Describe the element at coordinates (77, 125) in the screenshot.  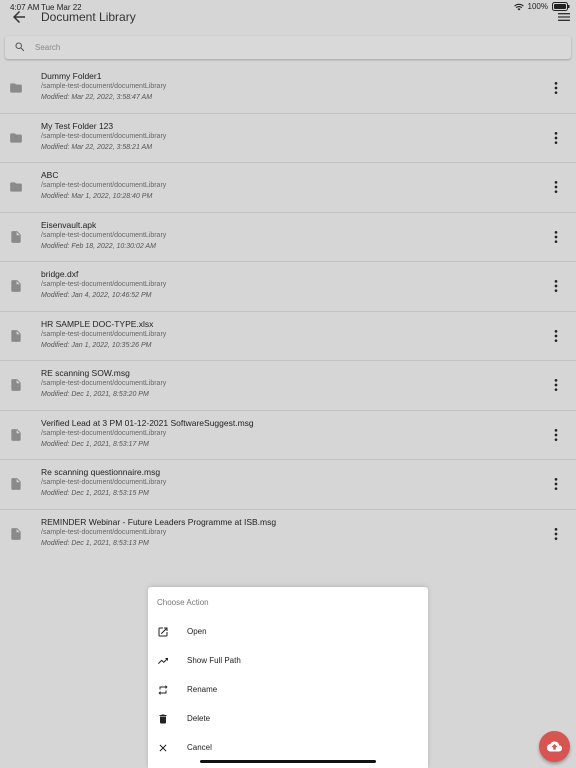
I see `item-name: My Test Folder 123` at that location.